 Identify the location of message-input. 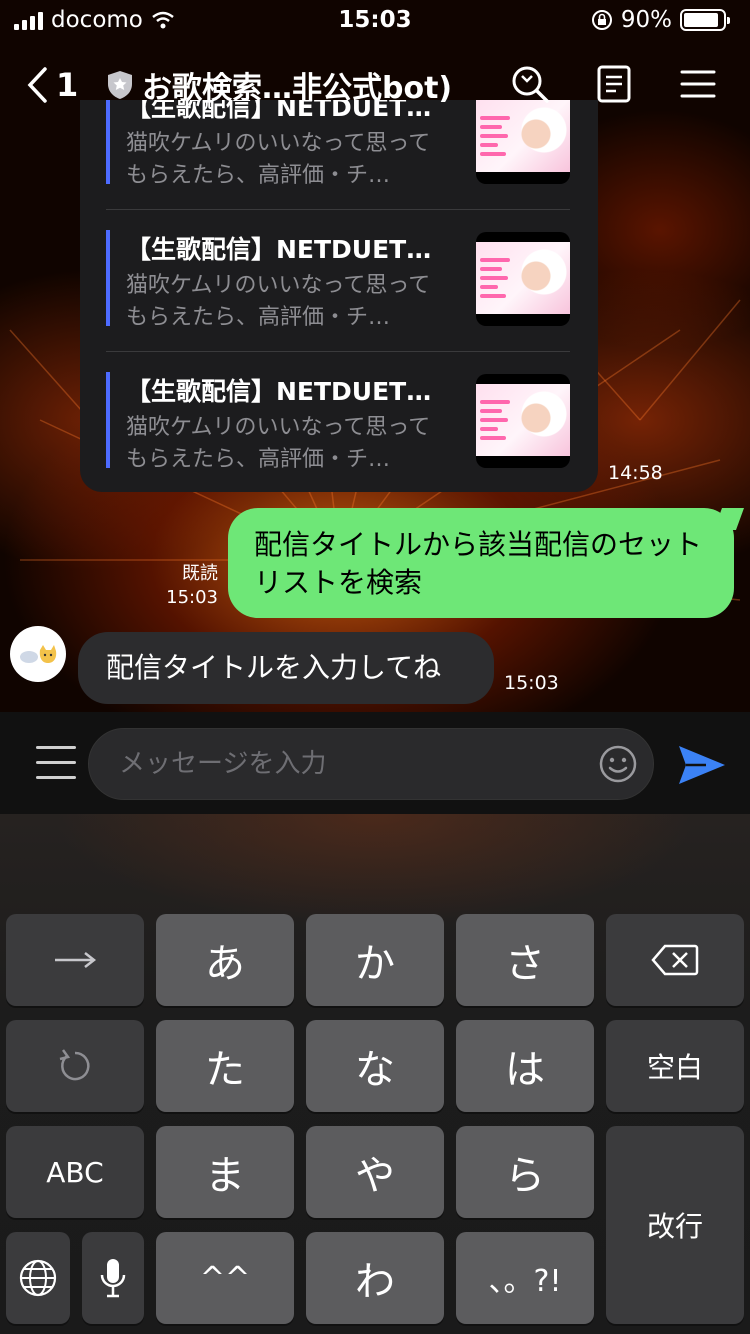
(371, 764).